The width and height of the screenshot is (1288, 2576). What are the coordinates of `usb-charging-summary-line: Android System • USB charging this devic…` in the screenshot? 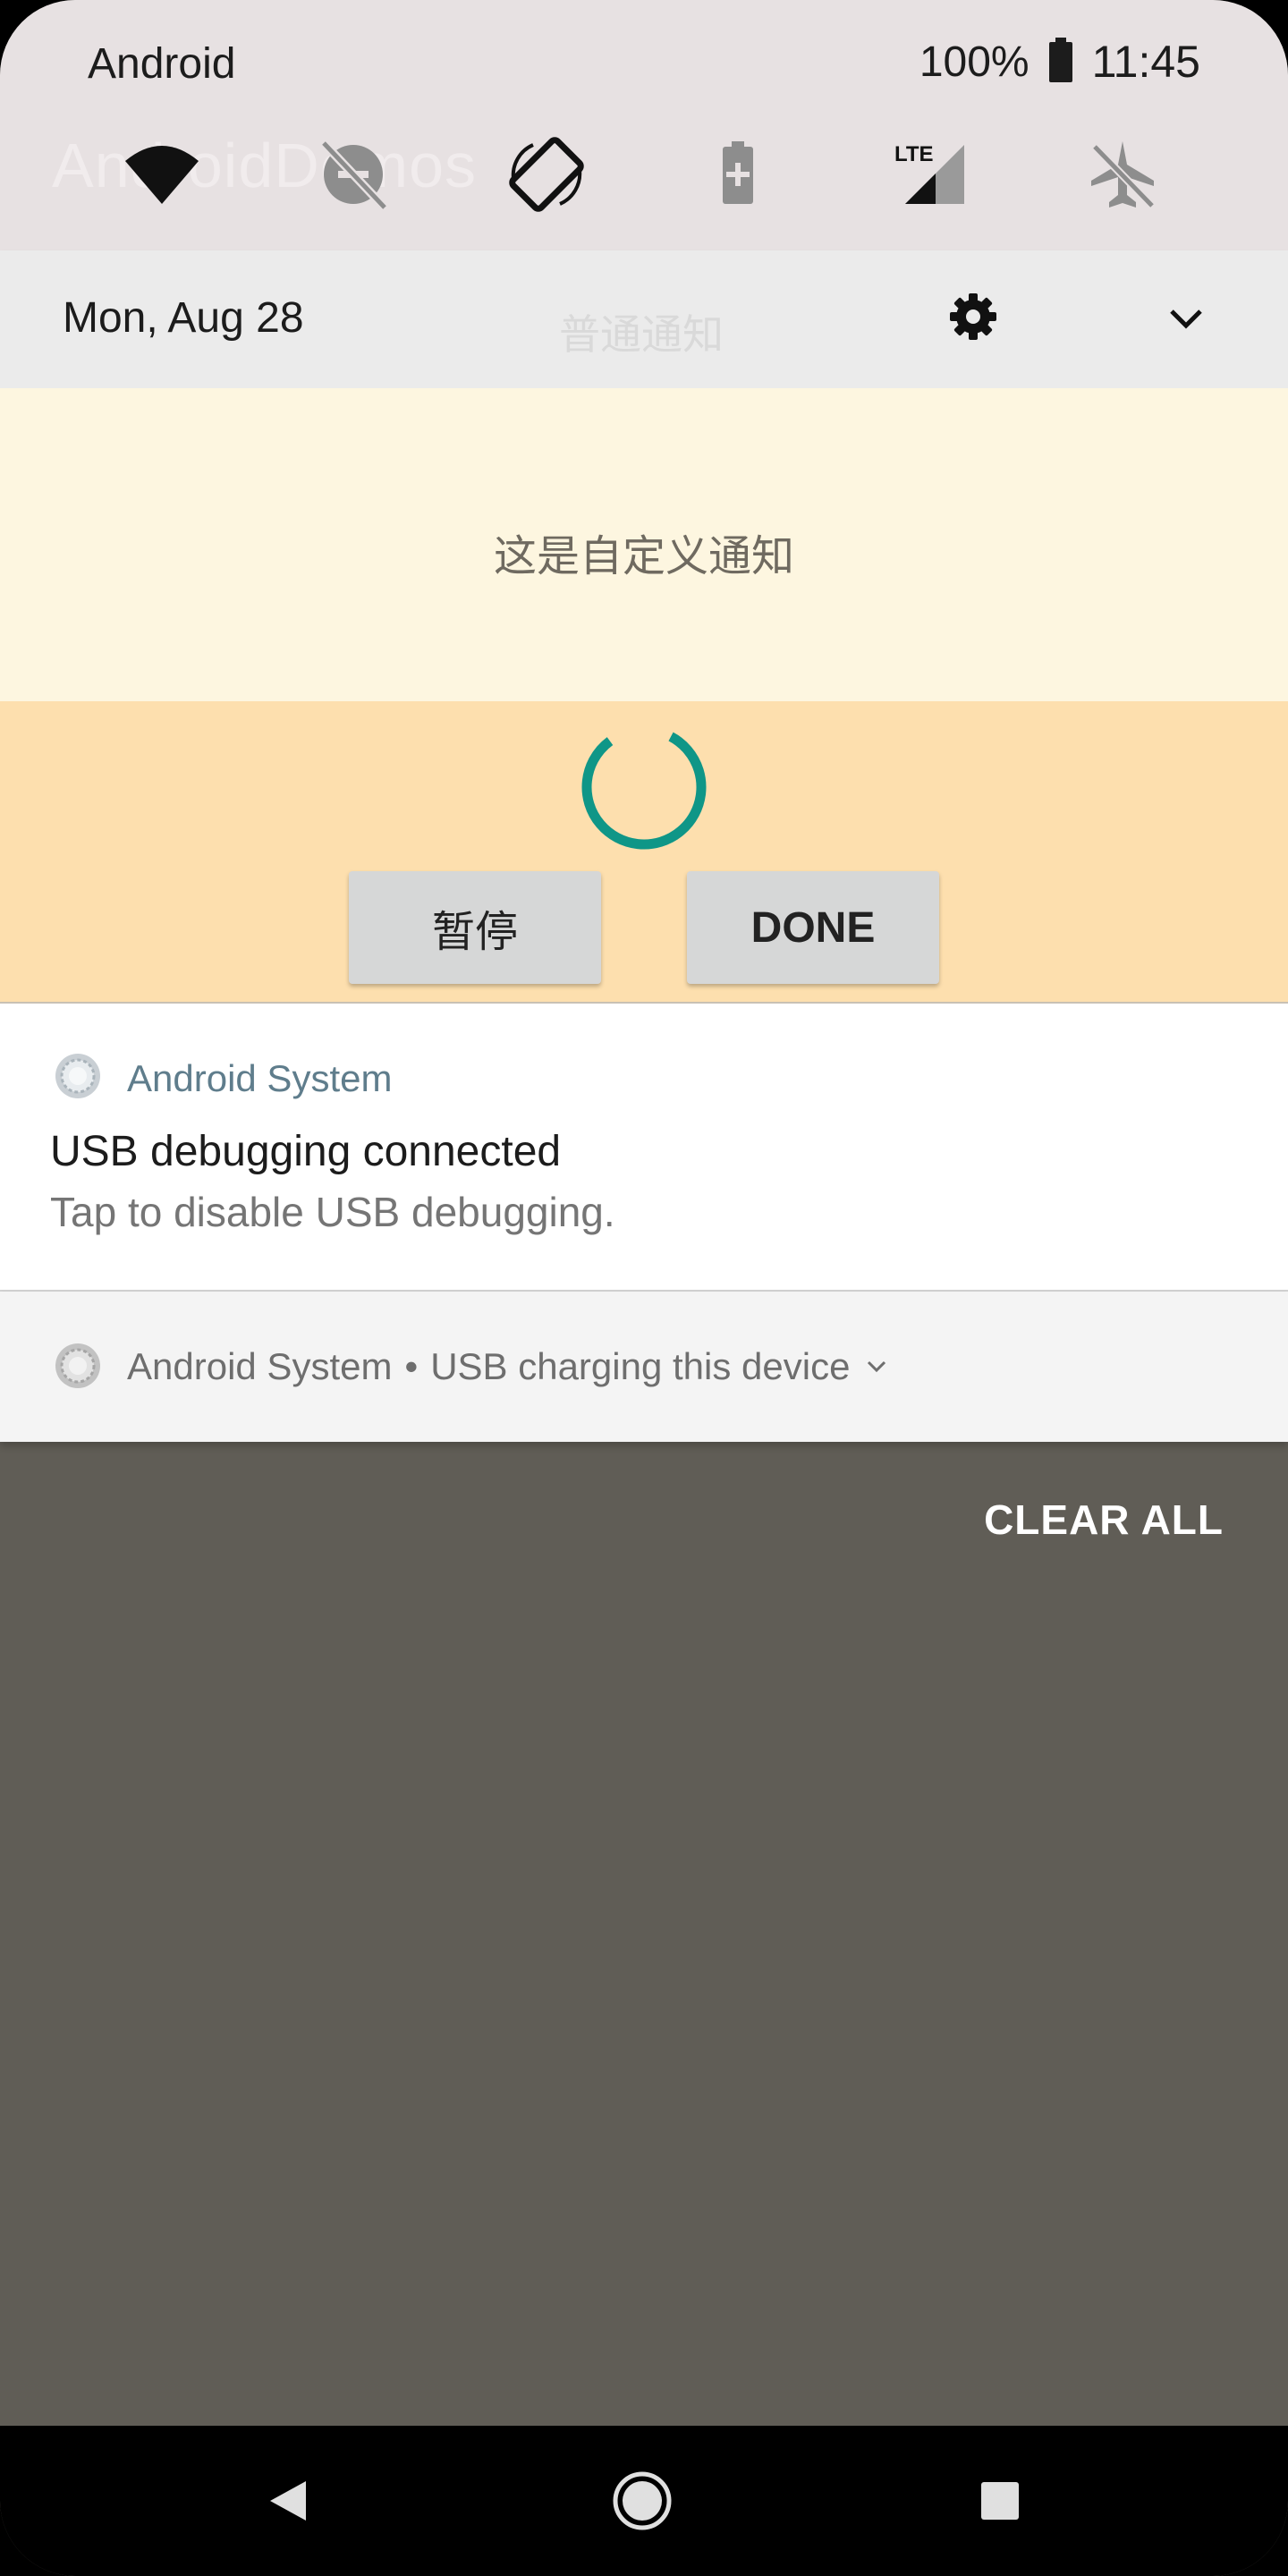 It's located at (509, 1366).